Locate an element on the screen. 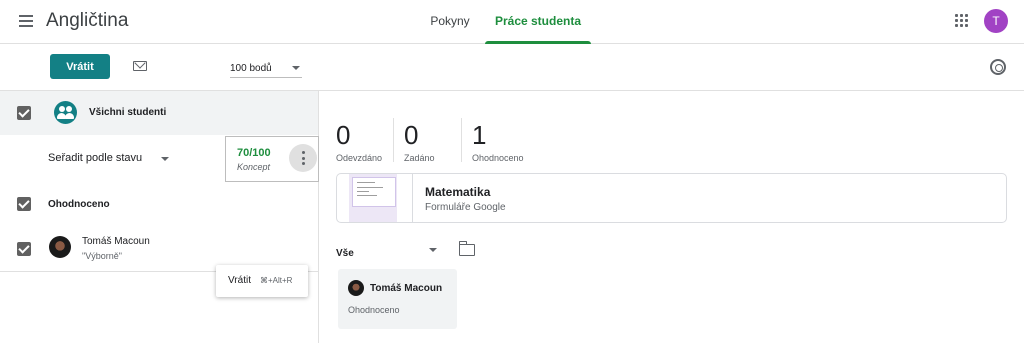 The height and width of the screenshot is (343, 1024). context-menu: Vrátit ⌘+Alt+R is located at coordinates (262, 281).